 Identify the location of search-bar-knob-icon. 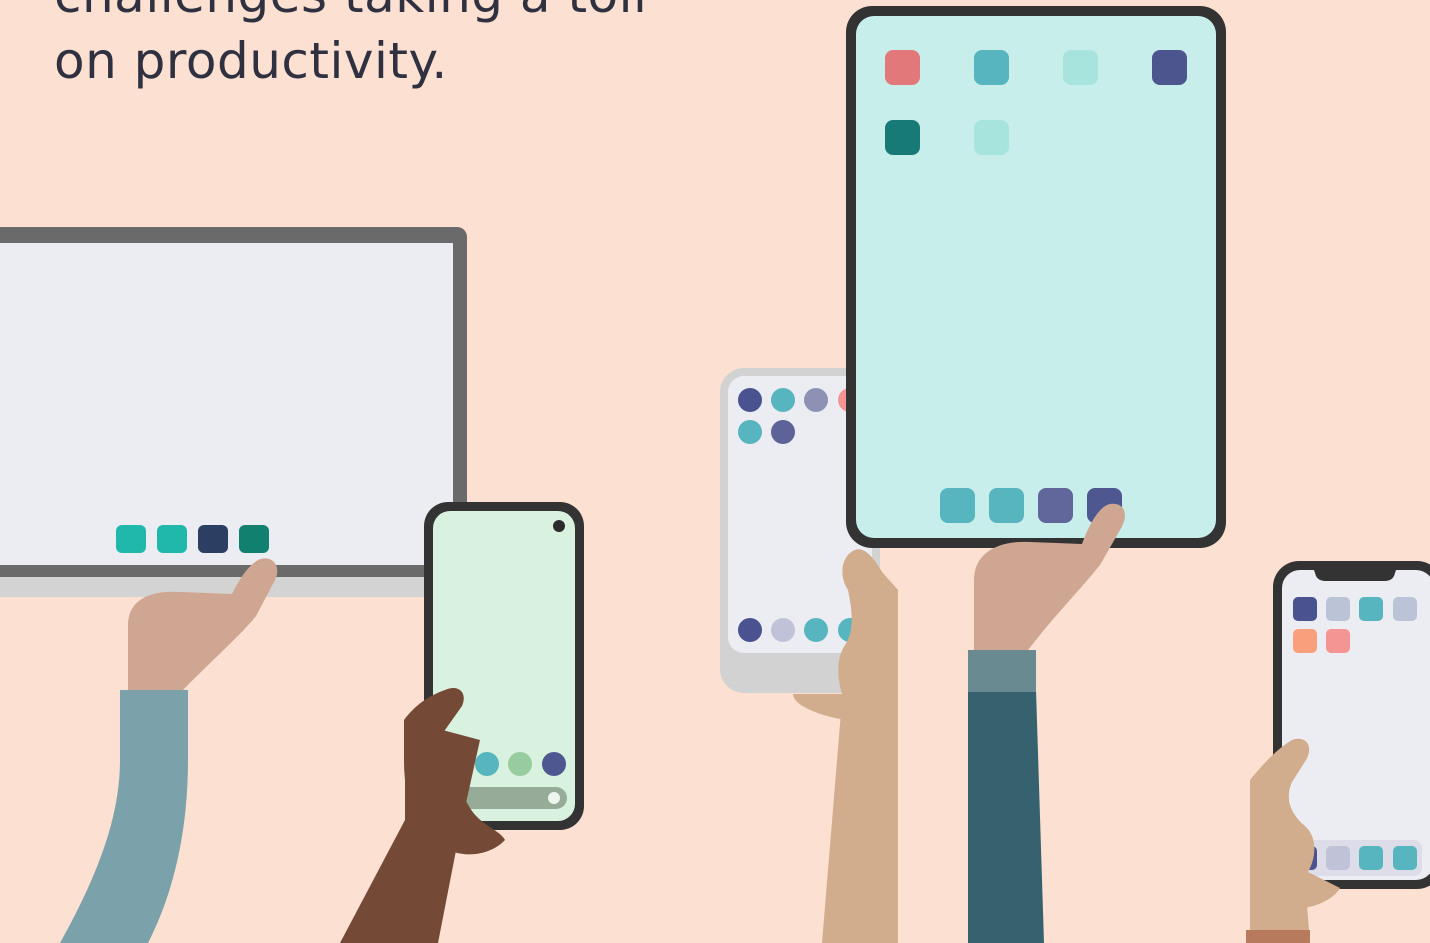
(554, 798).